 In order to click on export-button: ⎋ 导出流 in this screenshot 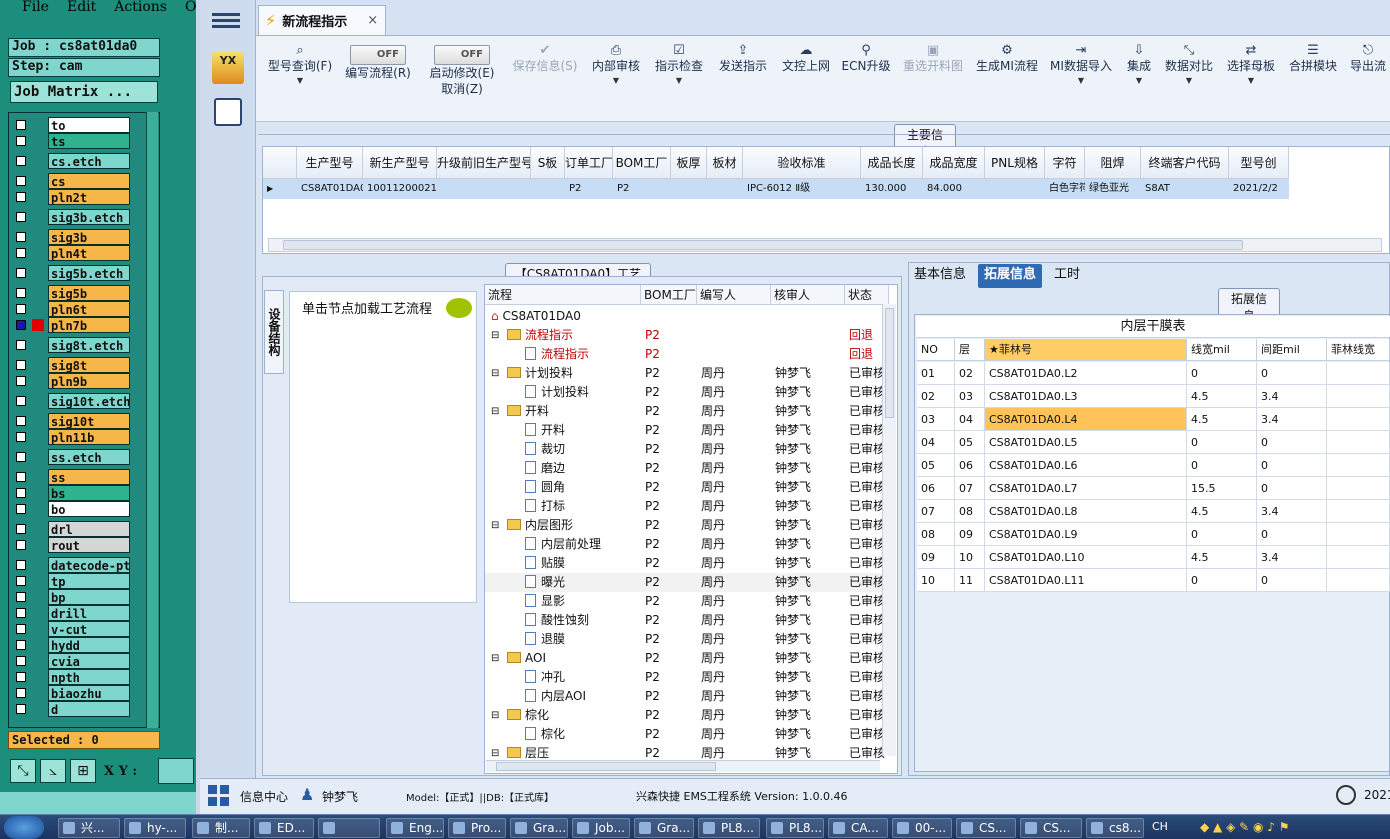, I will do `click(1368, 79)`.